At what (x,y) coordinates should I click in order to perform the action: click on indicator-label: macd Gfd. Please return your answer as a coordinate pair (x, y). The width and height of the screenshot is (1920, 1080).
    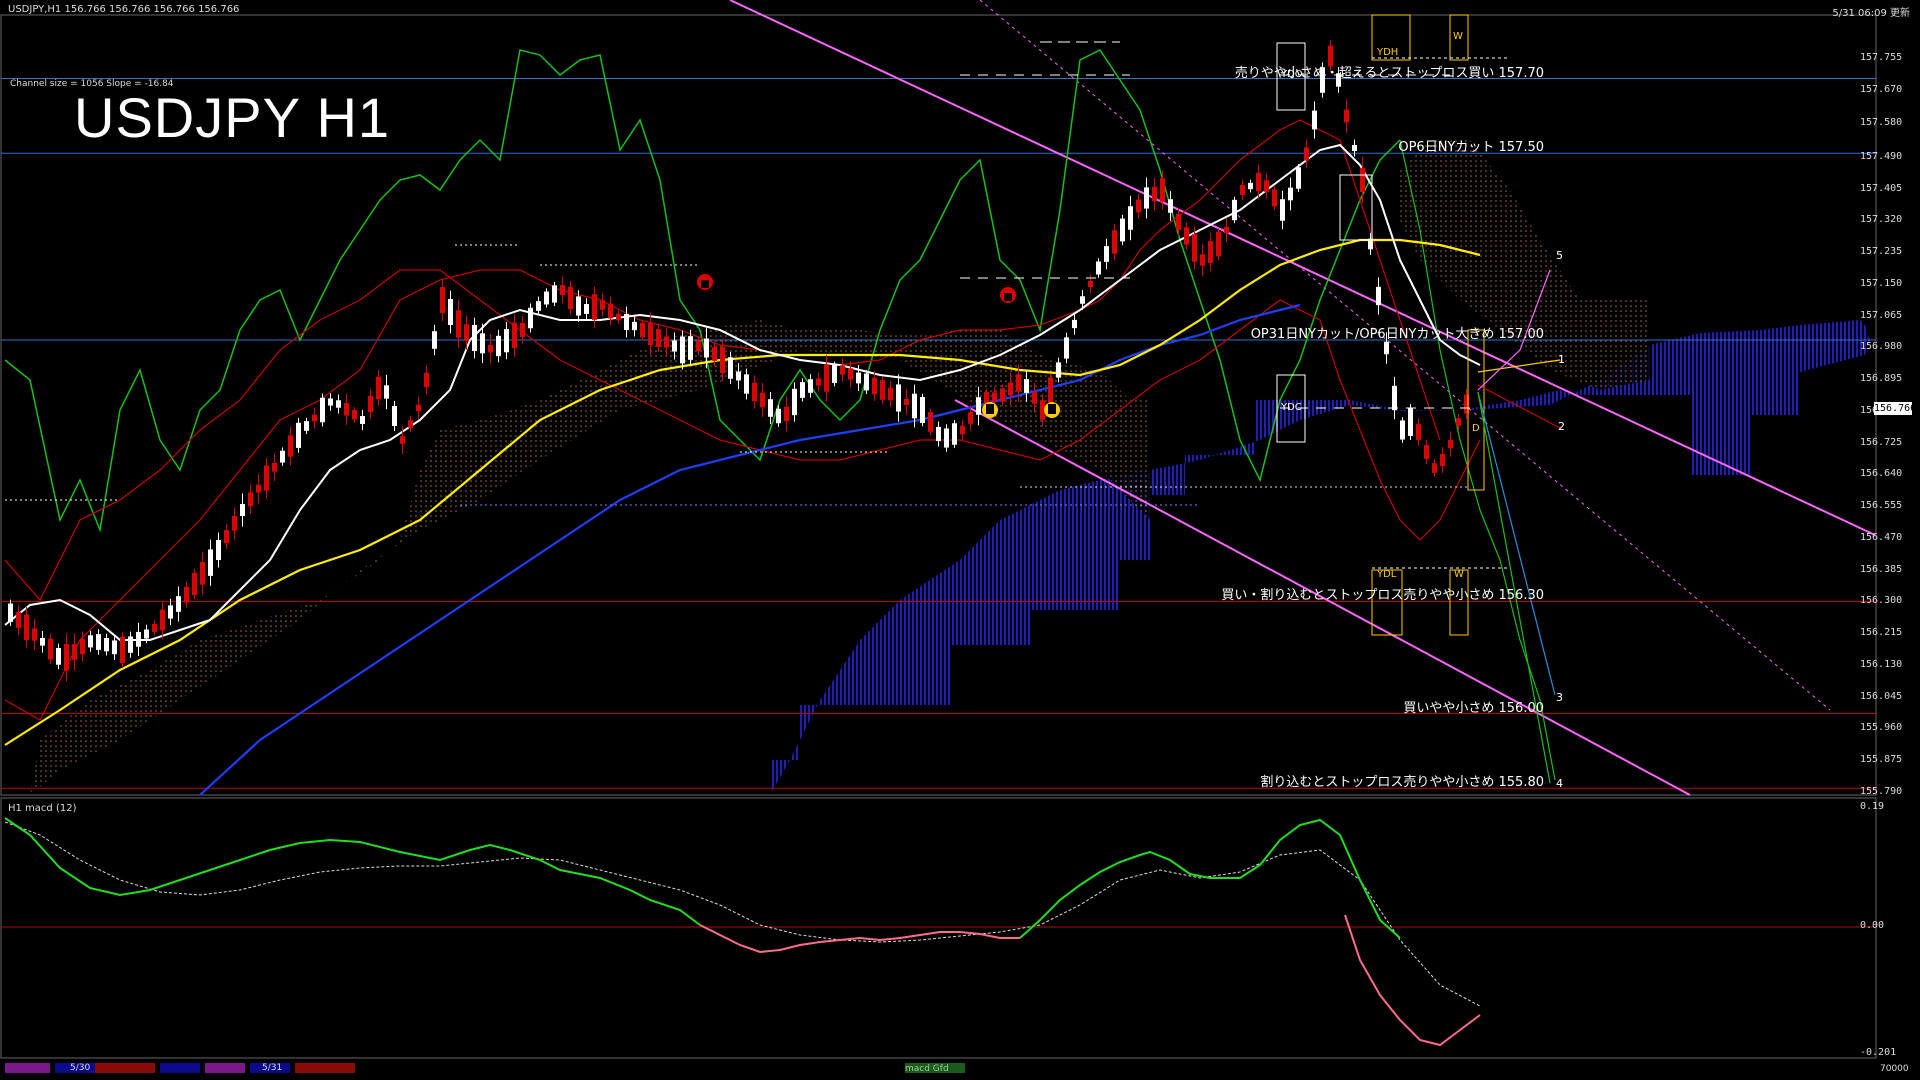
    Looking at the image, I should click on (927, 1069).